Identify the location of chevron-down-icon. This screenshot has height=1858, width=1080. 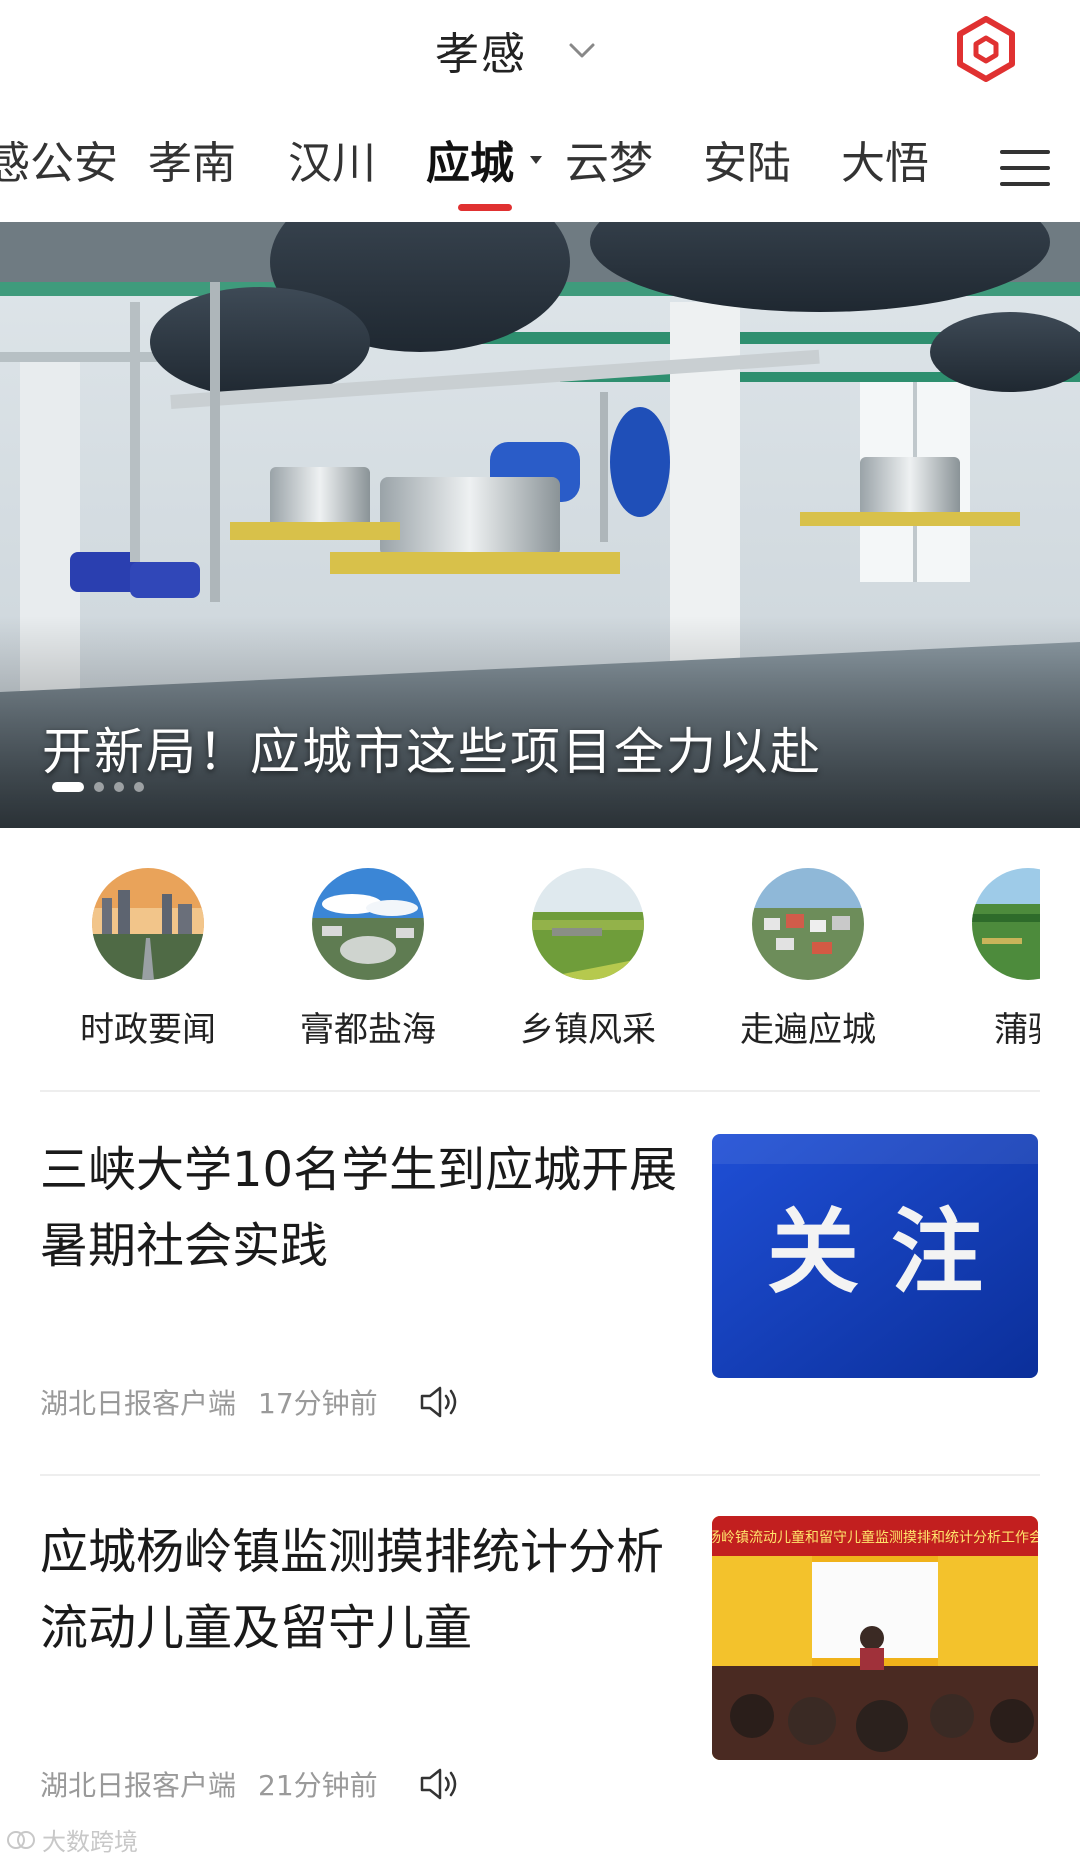
(582, 50).